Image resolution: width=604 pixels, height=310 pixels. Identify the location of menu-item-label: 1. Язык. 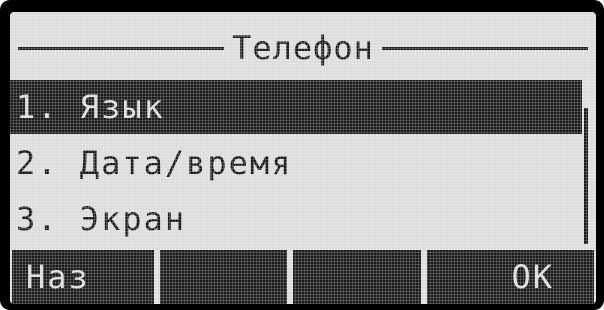
(90, 107).